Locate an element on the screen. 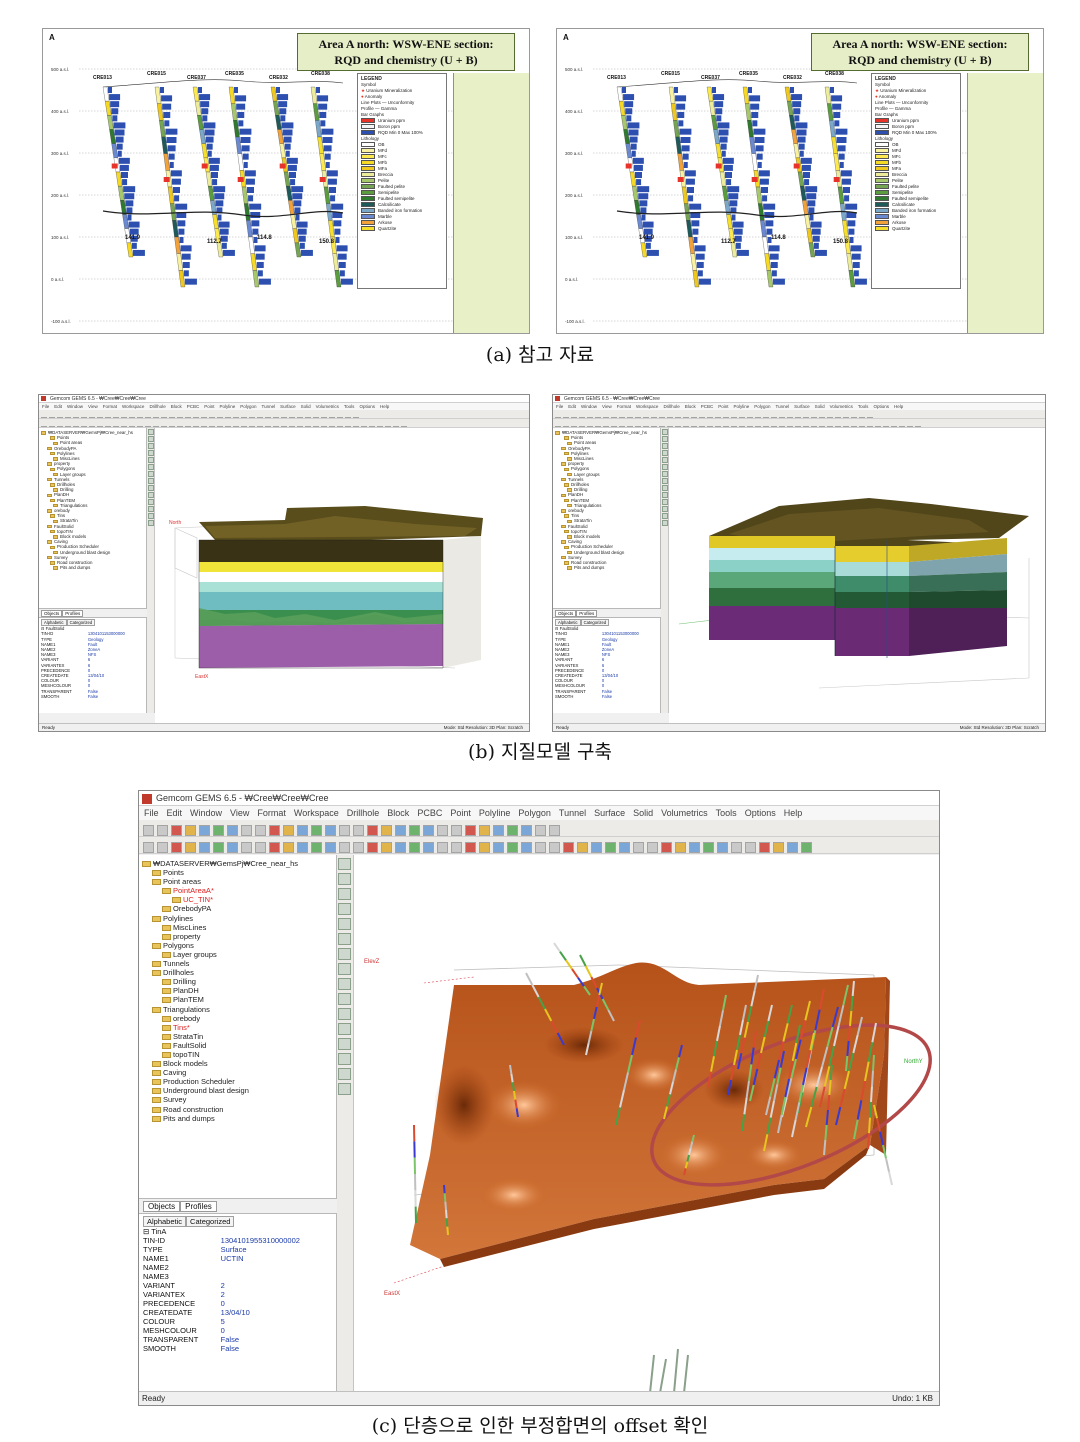 The width and height of the screenshot is (1080, 1442). viewport-3d is located at coordinates (857, 575).